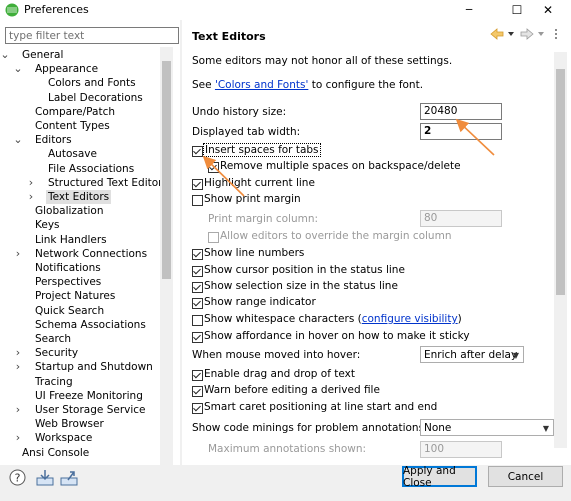 This screenshot has width=571, height=501. Describe the element at coordinates (197, 391) in the screenshot. I see `warn-derived-checkbox` at that location.